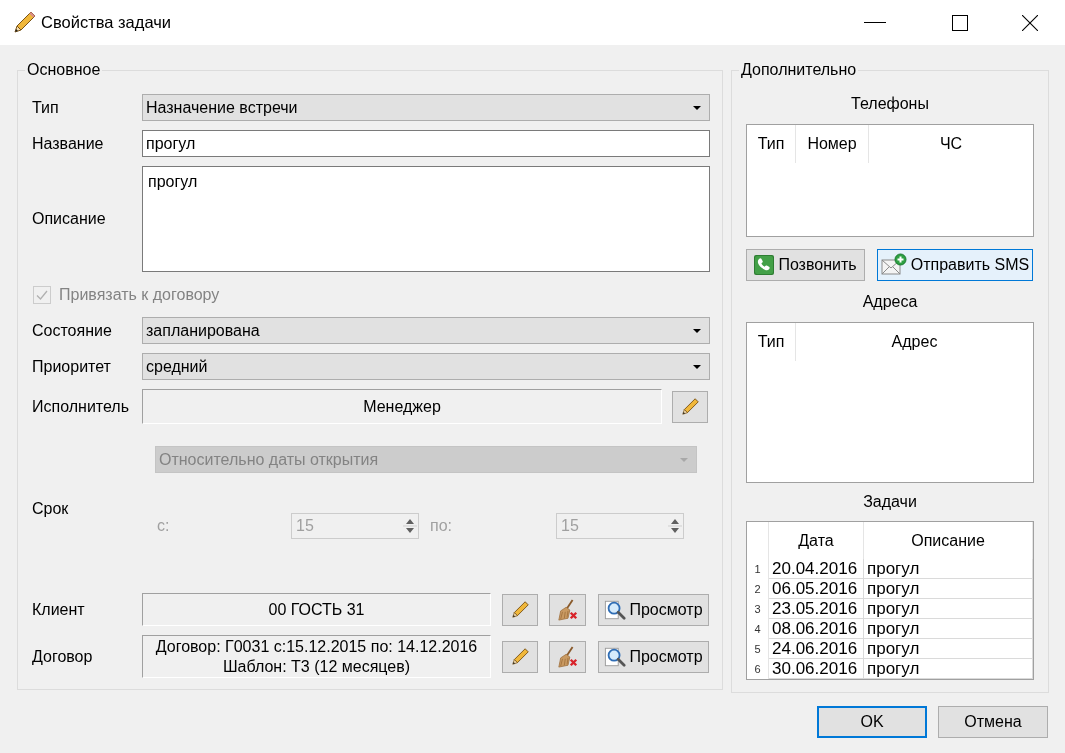  I want to click on envelope-plus-icon, so click(893, 265).